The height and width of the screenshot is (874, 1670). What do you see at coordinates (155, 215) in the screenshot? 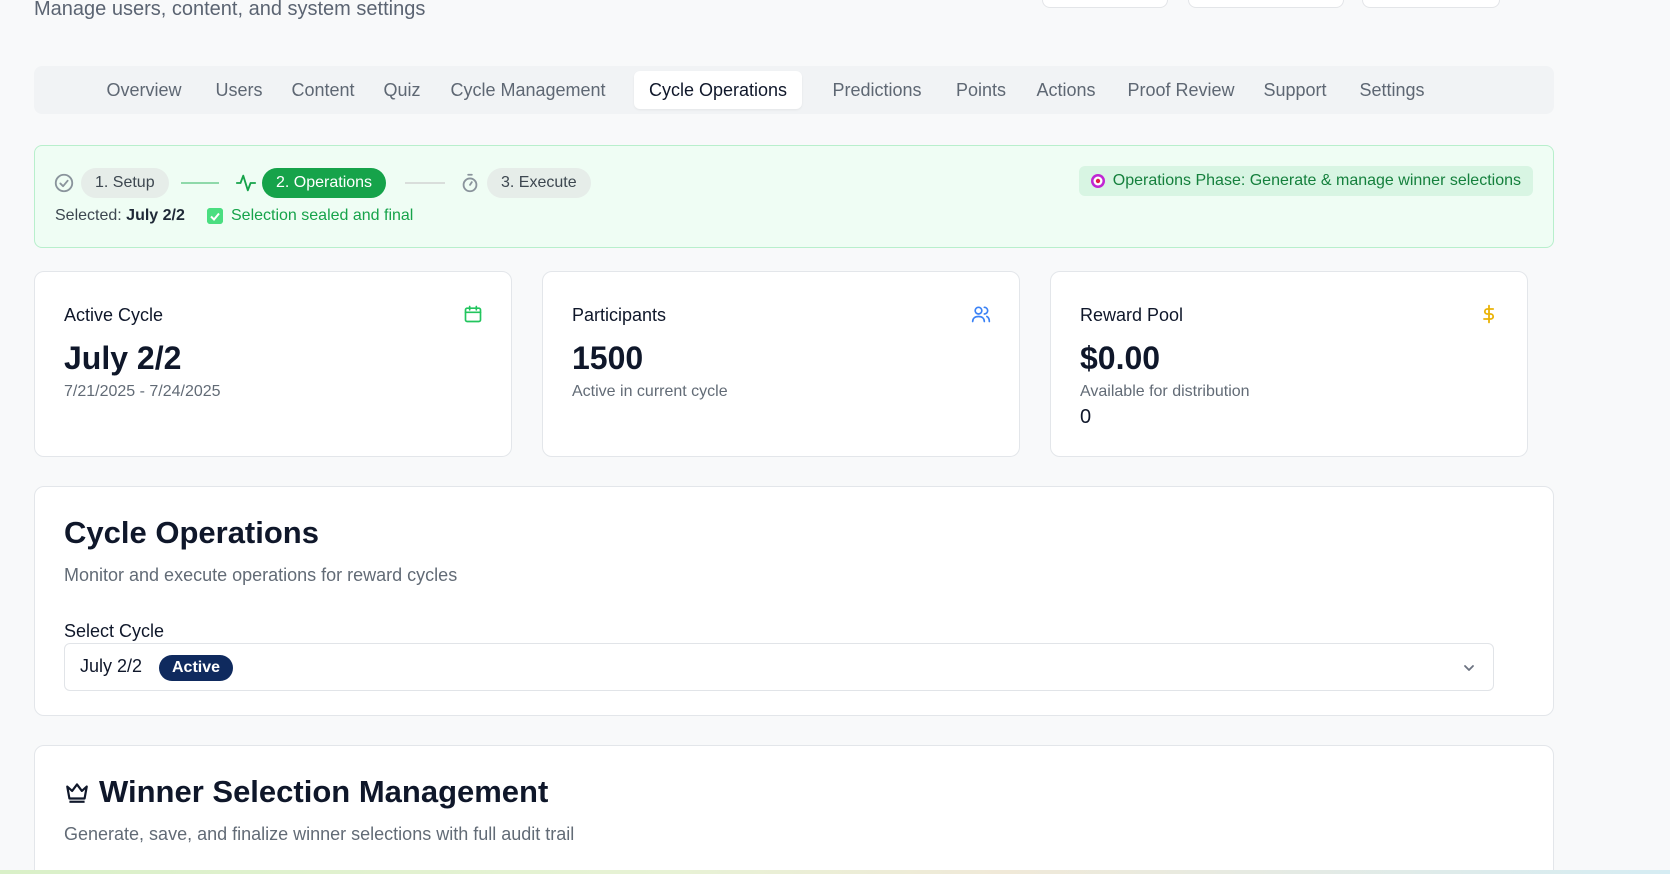
I see `selected-value: July 2/2` at bounding box center [155, 215].